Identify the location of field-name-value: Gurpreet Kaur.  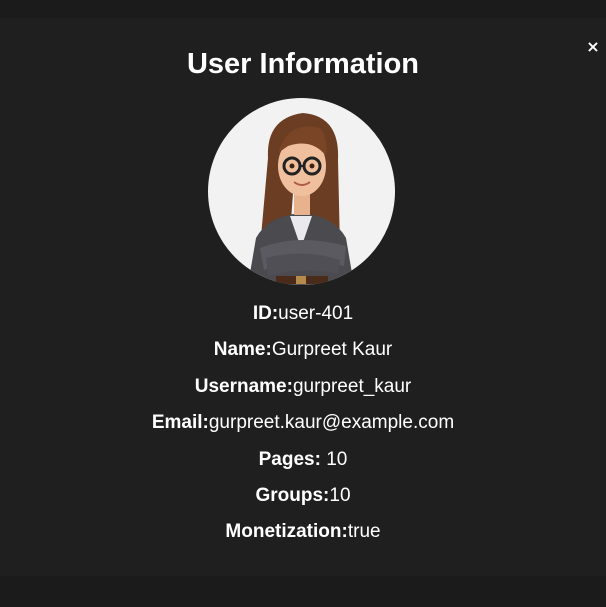
(332, 349).